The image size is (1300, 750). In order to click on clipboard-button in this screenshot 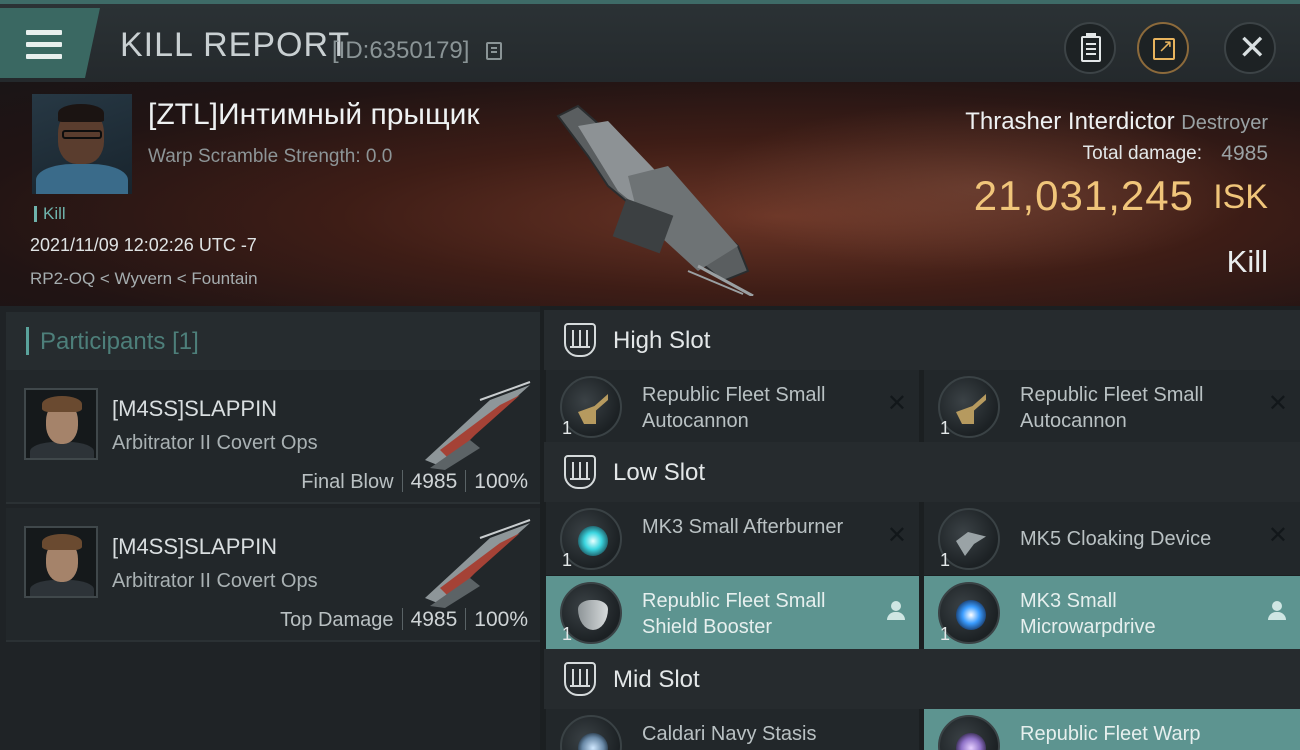, I will do `click(1090, 48)`.